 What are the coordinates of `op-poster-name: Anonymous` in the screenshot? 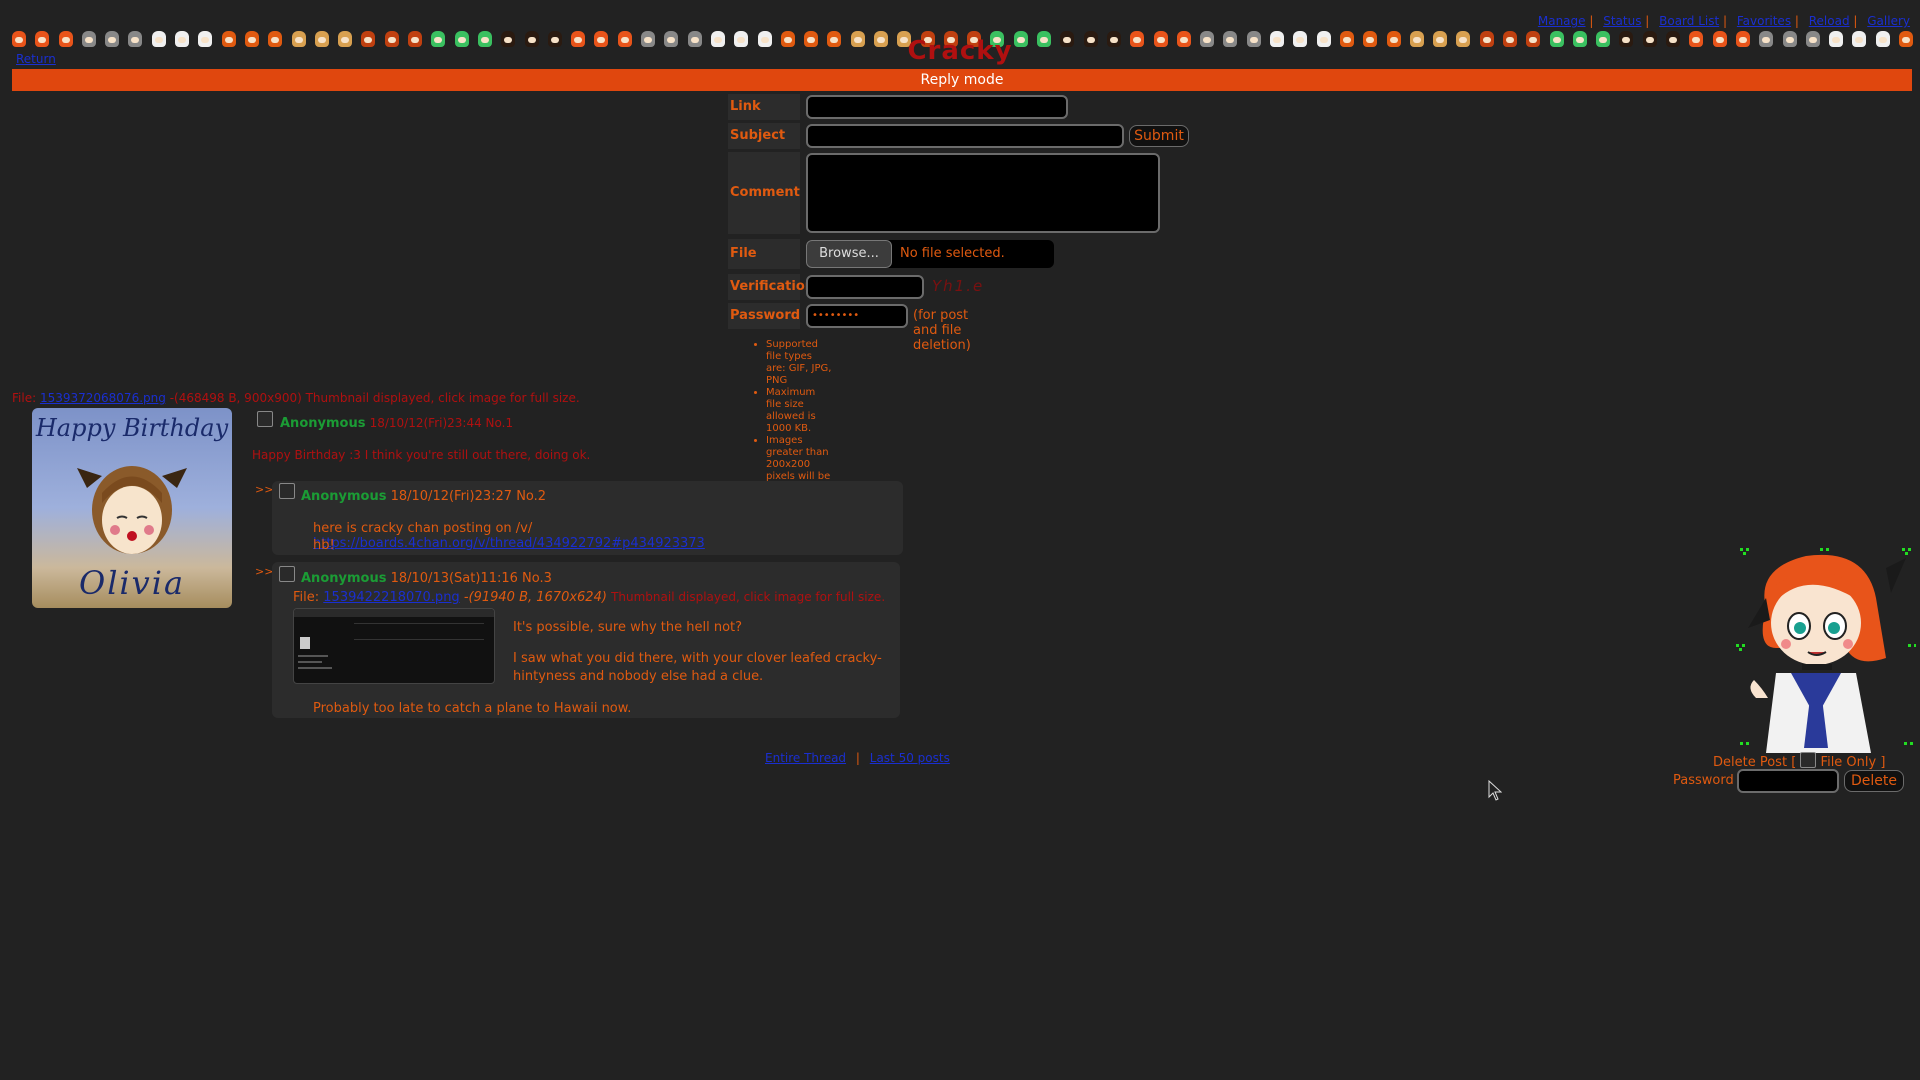 It's located at (323, 423).